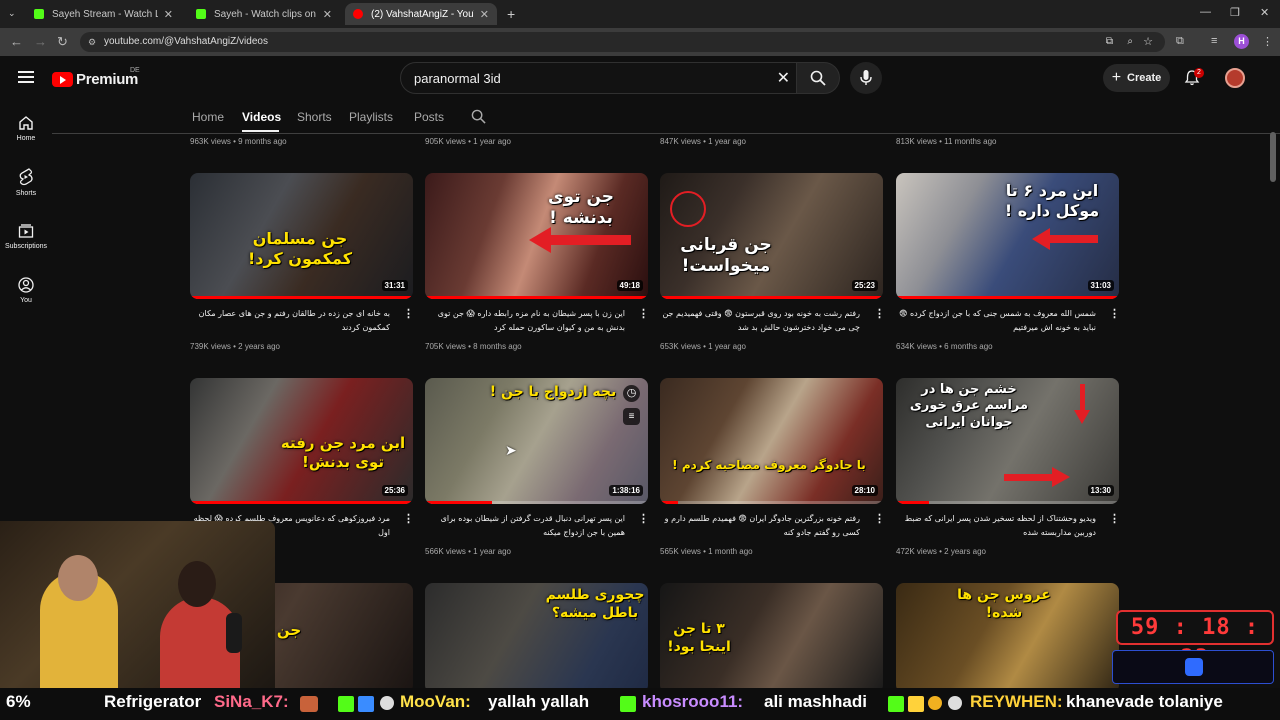  I want to click on thumbnail-overlay-text: ۳ تا جن اینجا بود!, so click(699, 638).